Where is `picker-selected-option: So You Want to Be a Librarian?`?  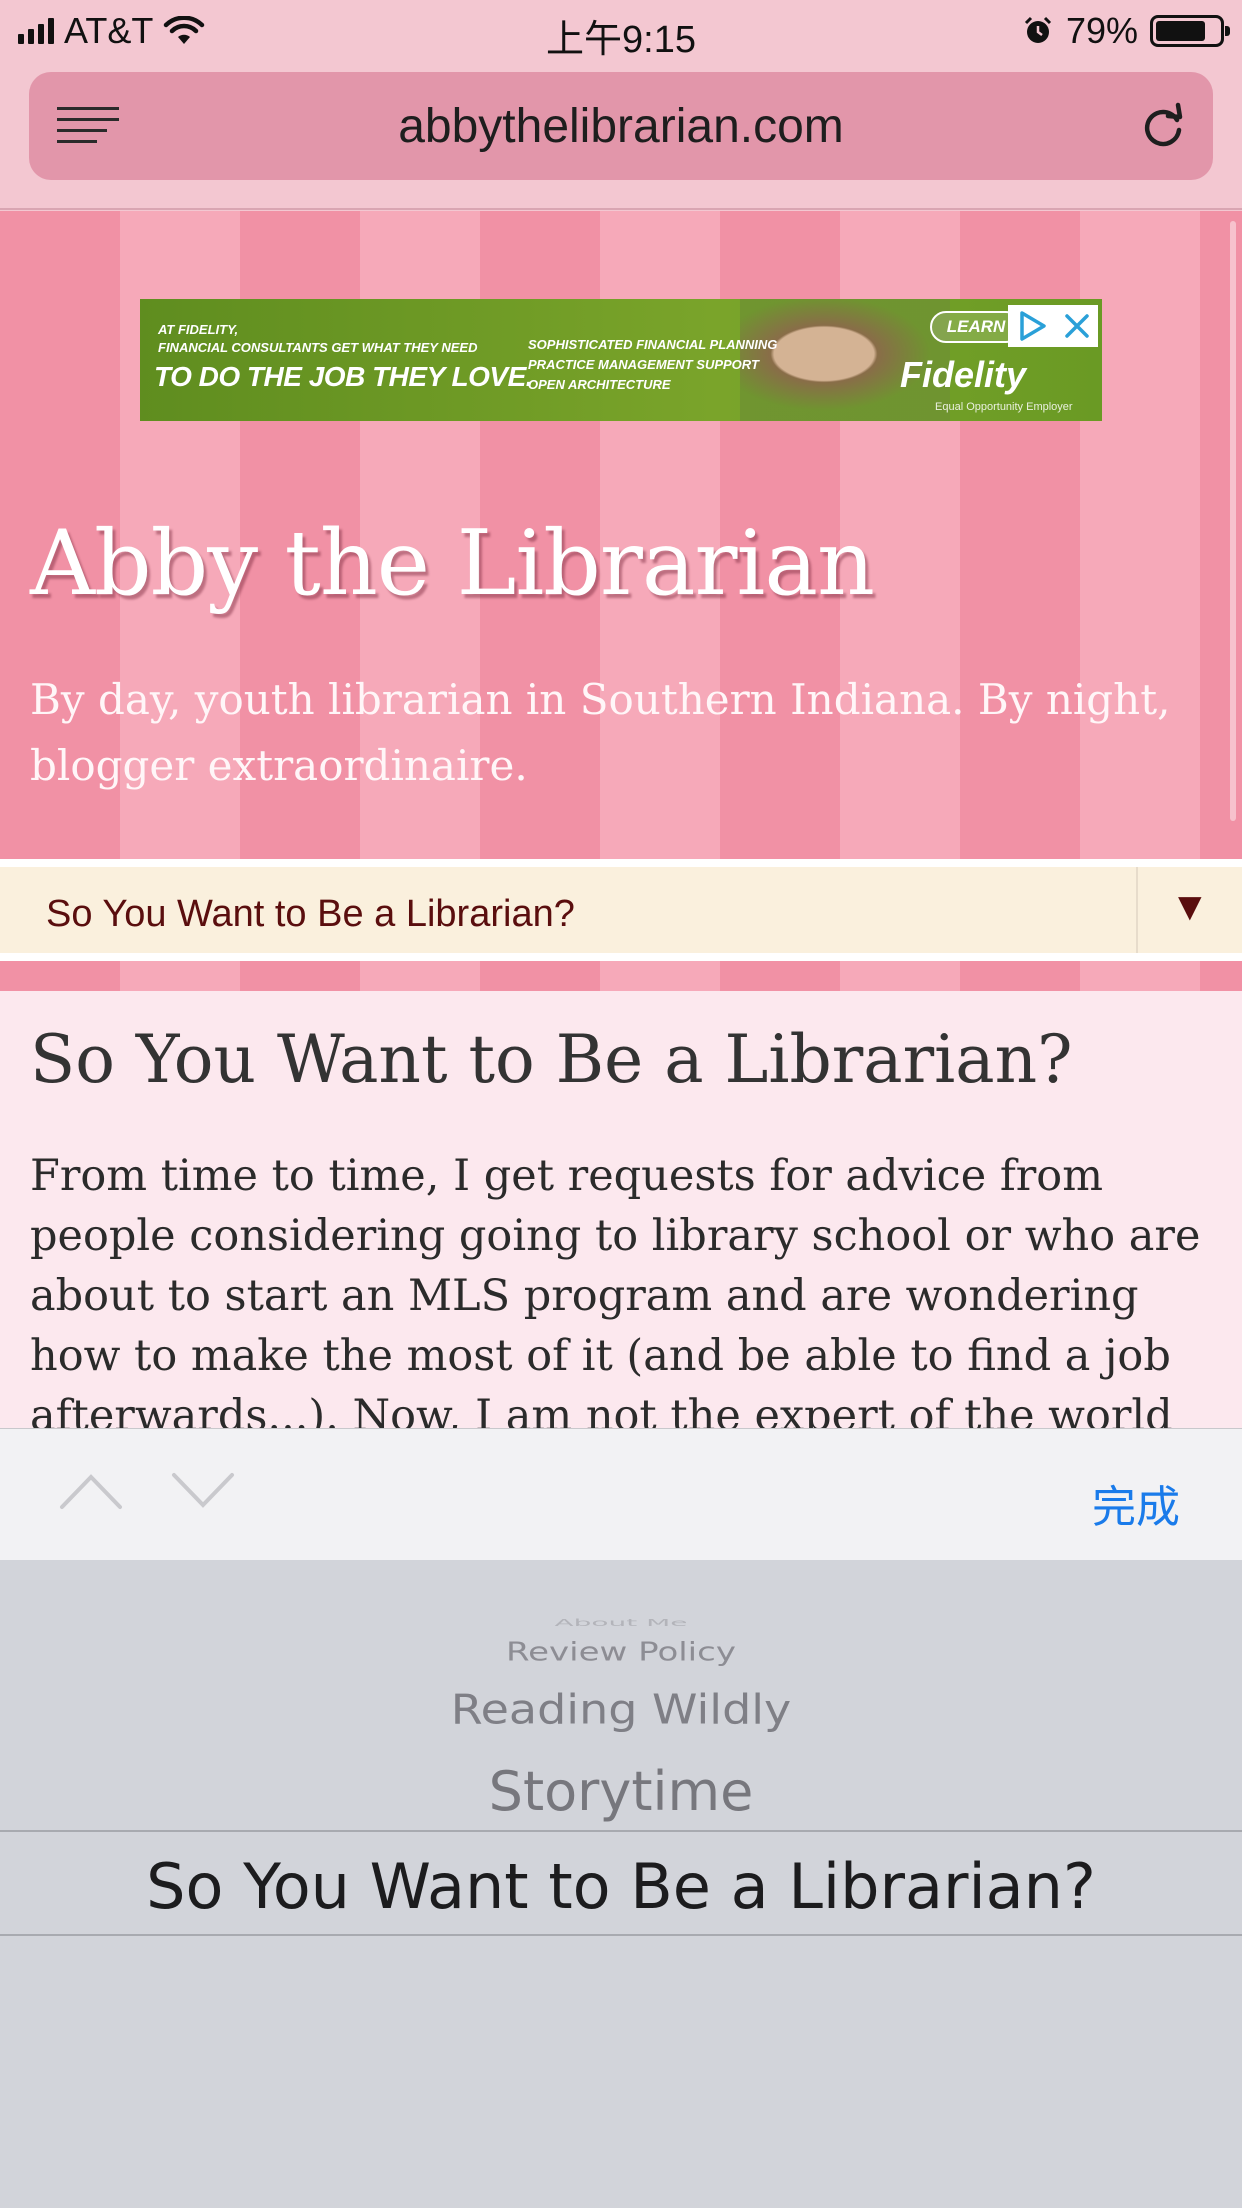 picker-selected-option: So You Want to Be a Librarian? is located at coordinates (621, 1886).